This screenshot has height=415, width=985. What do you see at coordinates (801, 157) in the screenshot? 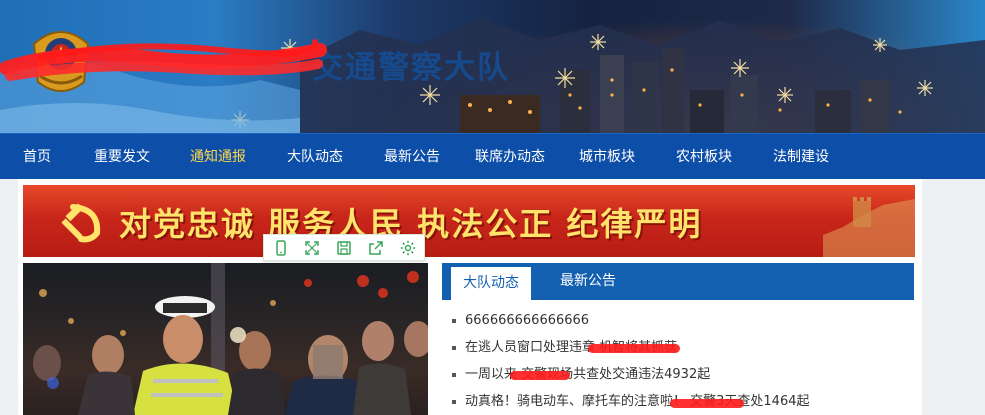
I see `nav-item-legal-construction: 法制建设` at bounding box center [801, 157].